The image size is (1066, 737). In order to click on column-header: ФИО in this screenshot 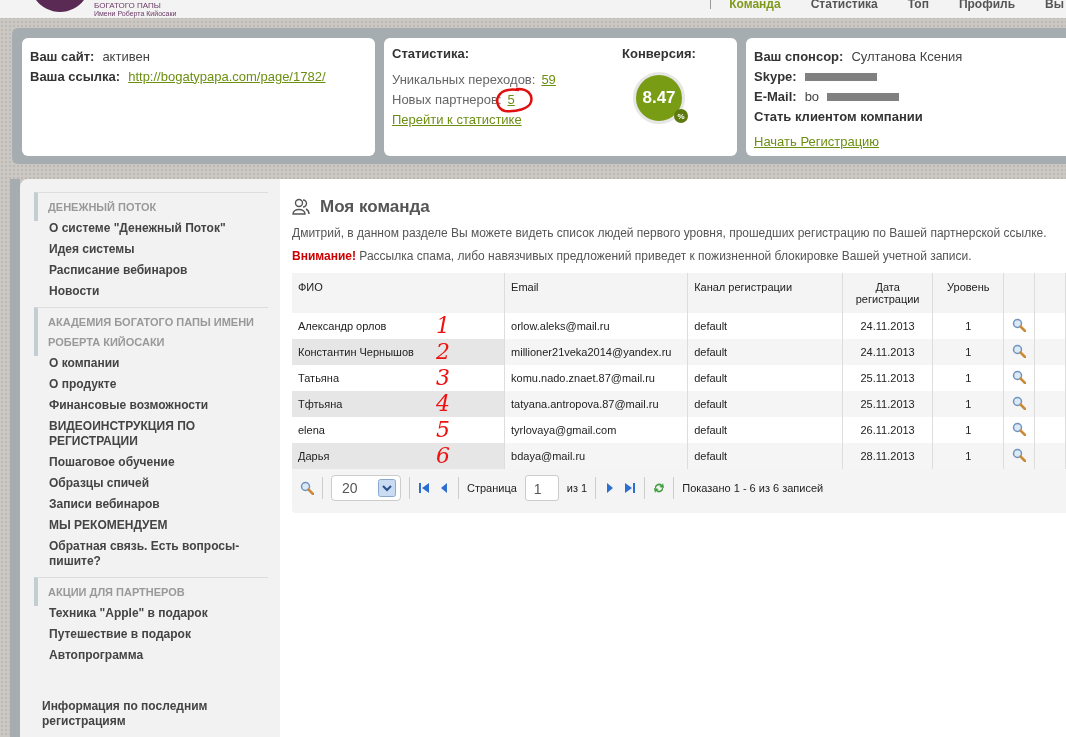, I will do `click(398, 293)`.